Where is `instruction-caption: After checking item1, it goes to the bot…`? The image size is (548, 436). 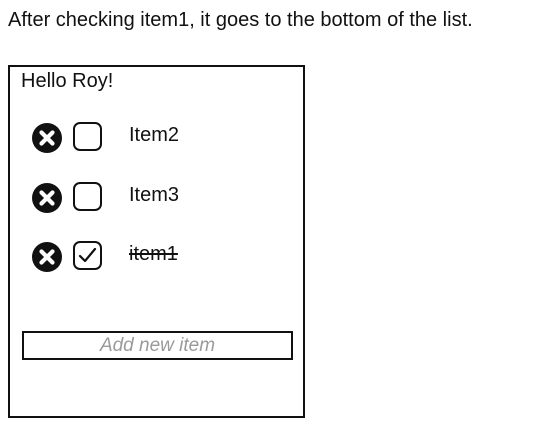
instruction-caption: After checking item1, it goes to the bot… is located at coordinates (240, 20).